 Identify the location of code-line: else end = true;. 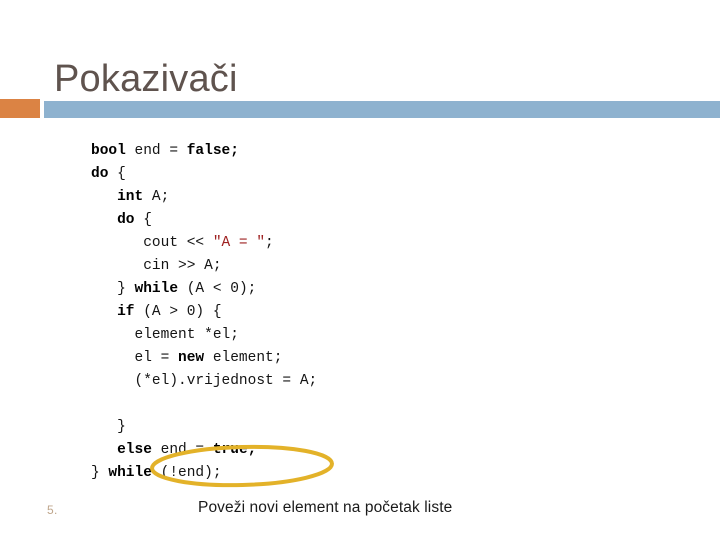
(204, 450).